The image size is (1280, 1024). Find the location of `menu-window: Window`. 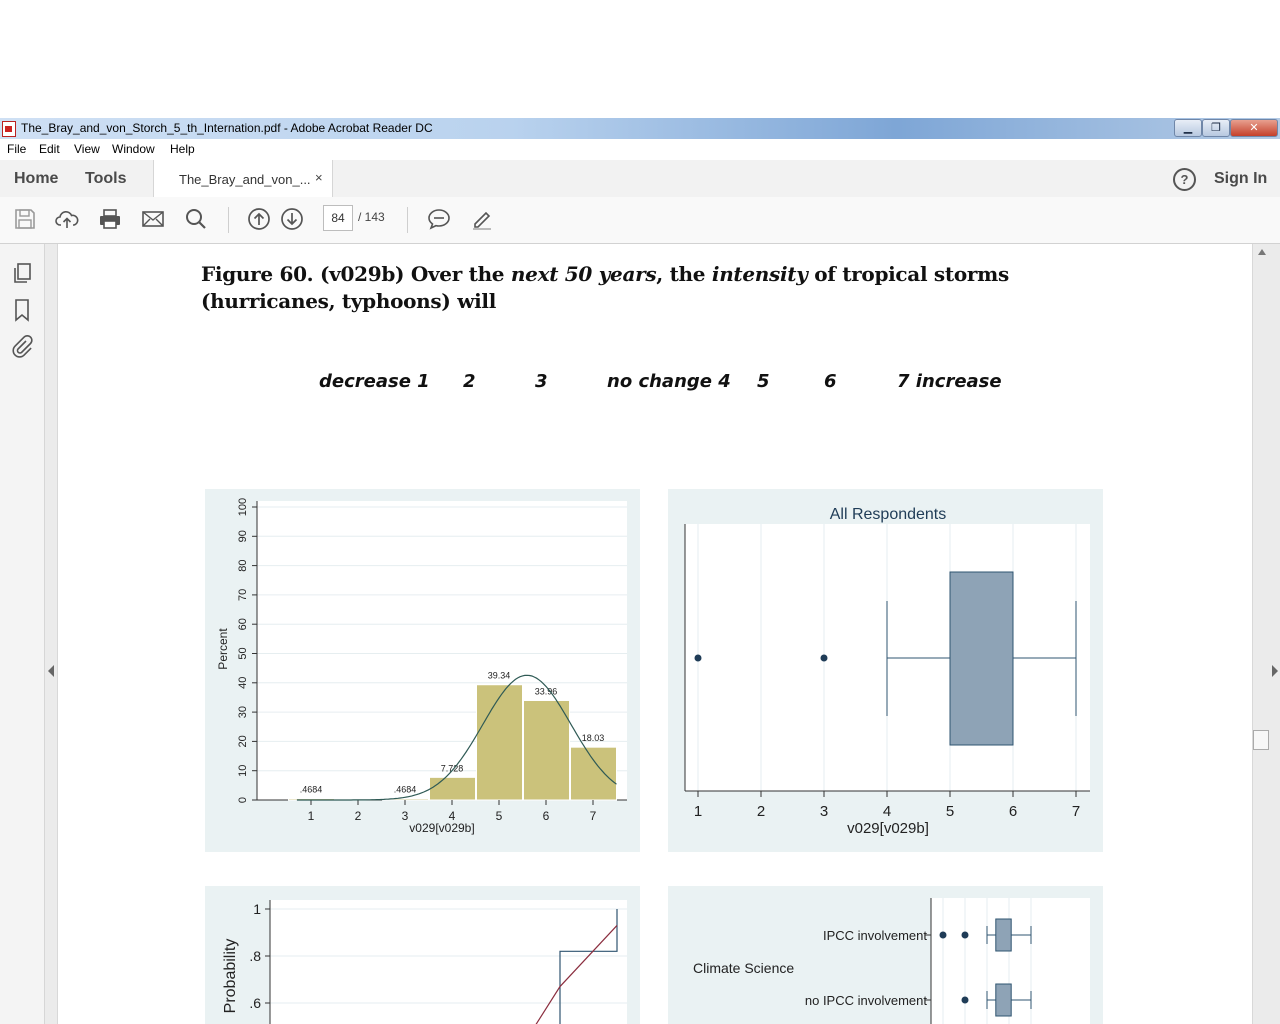

menu-window: Window is located at coordinates (133, 149).